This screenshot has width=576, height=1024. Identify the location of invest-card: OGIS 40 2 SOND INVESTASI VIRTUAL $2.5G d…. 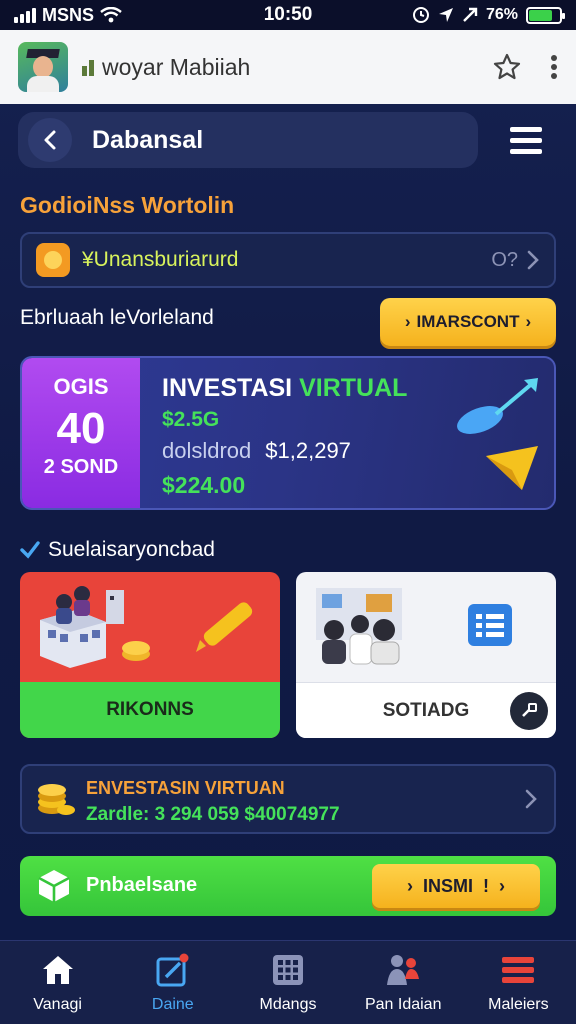
(288, 433).